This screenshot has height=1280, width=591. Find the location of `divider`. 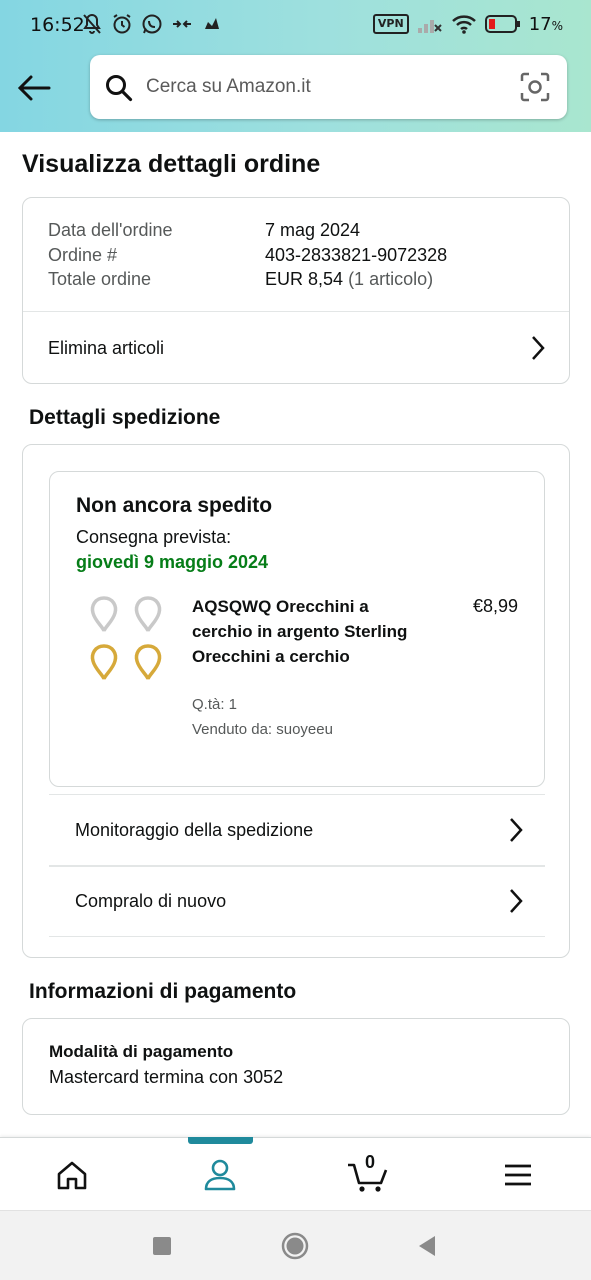

divider is located at coordinates (297, 936).